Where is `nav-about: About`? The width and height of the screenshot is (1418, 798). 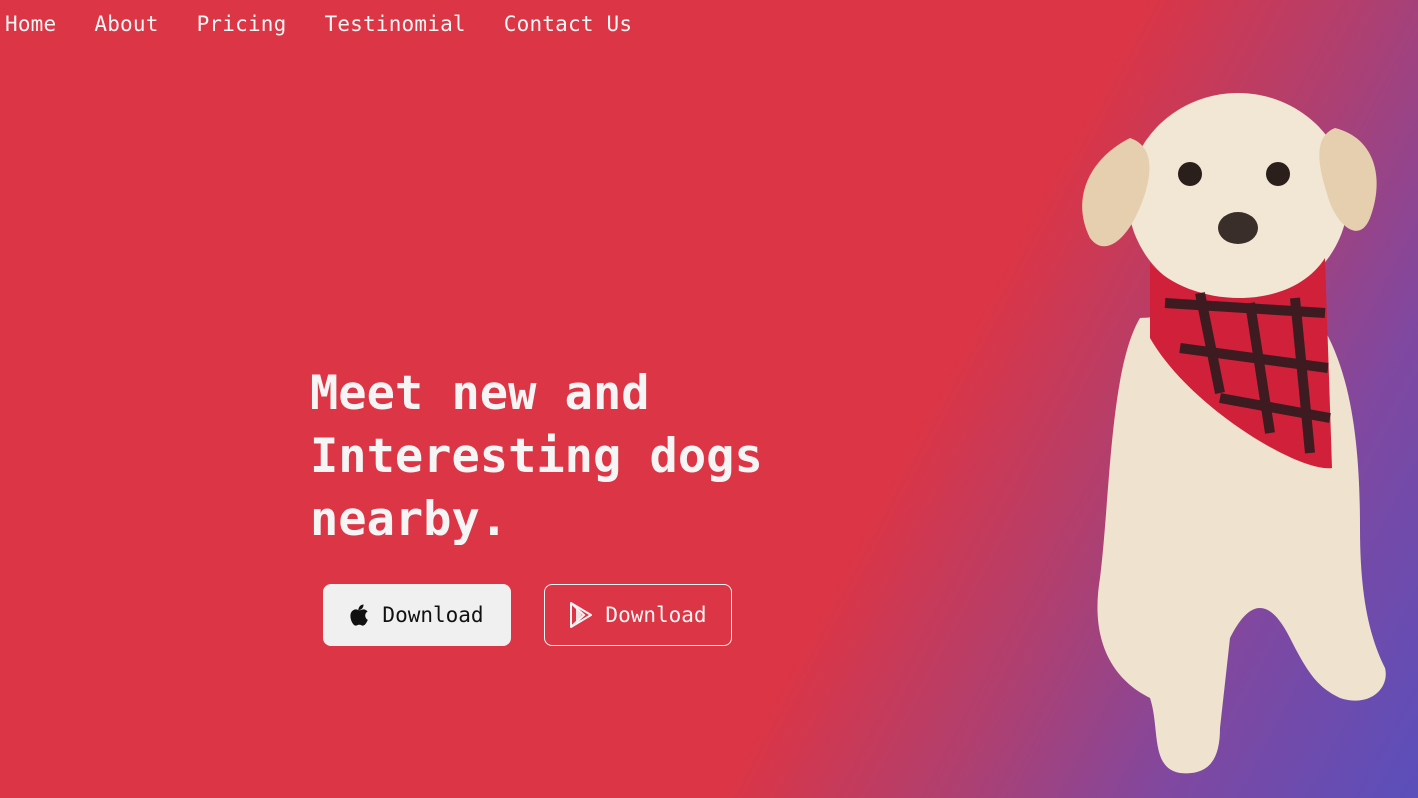
nav-about: About is located at coordinates (126, 24).